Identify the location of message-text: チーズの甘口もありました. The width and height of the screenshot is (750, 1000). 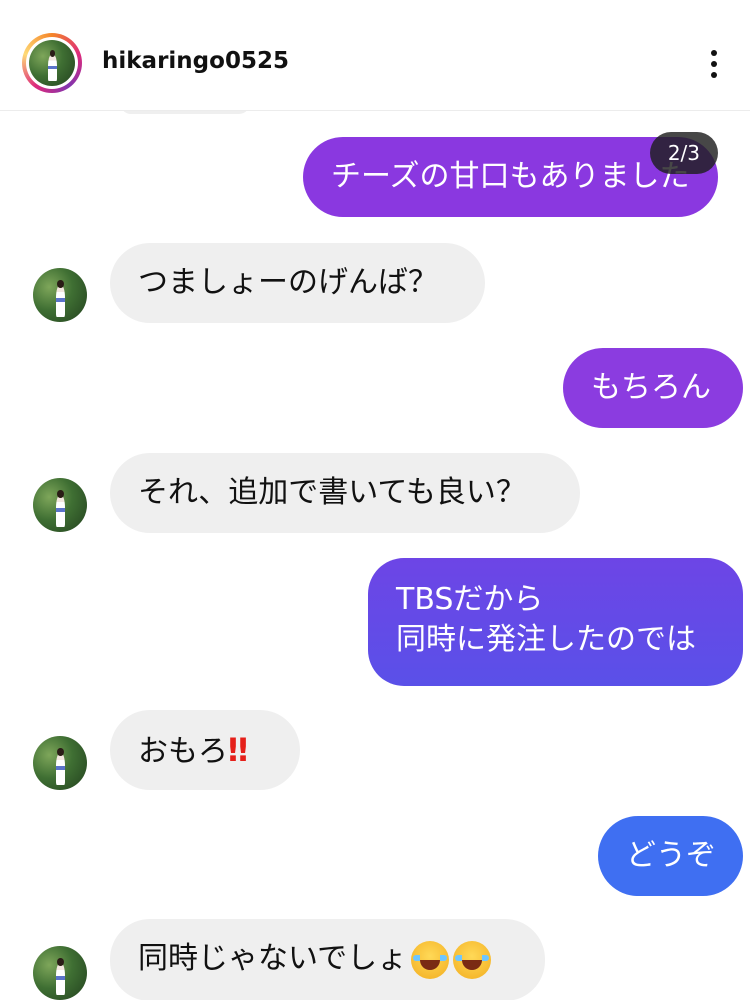
(510, 176).